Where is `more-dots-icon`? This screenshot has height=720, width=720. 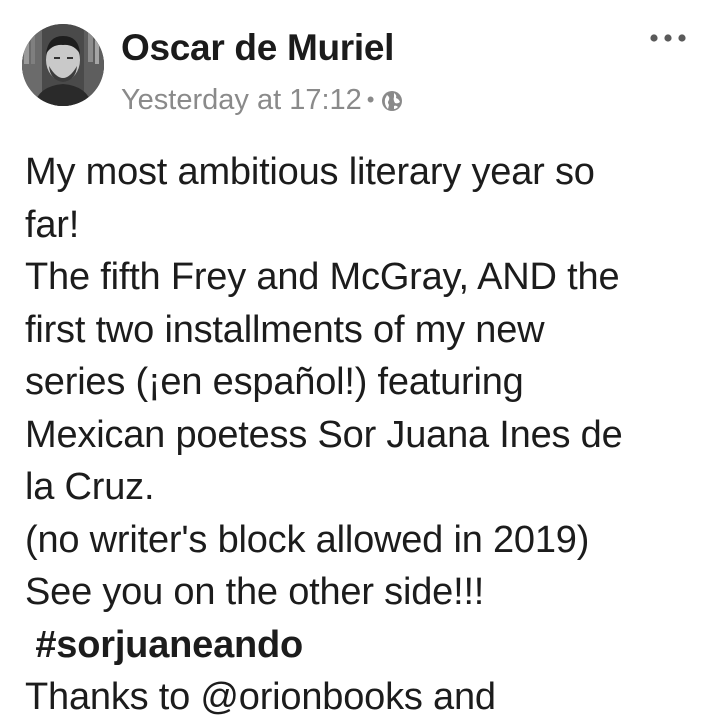
more-dots-icon is located at coordinates (668, 38).